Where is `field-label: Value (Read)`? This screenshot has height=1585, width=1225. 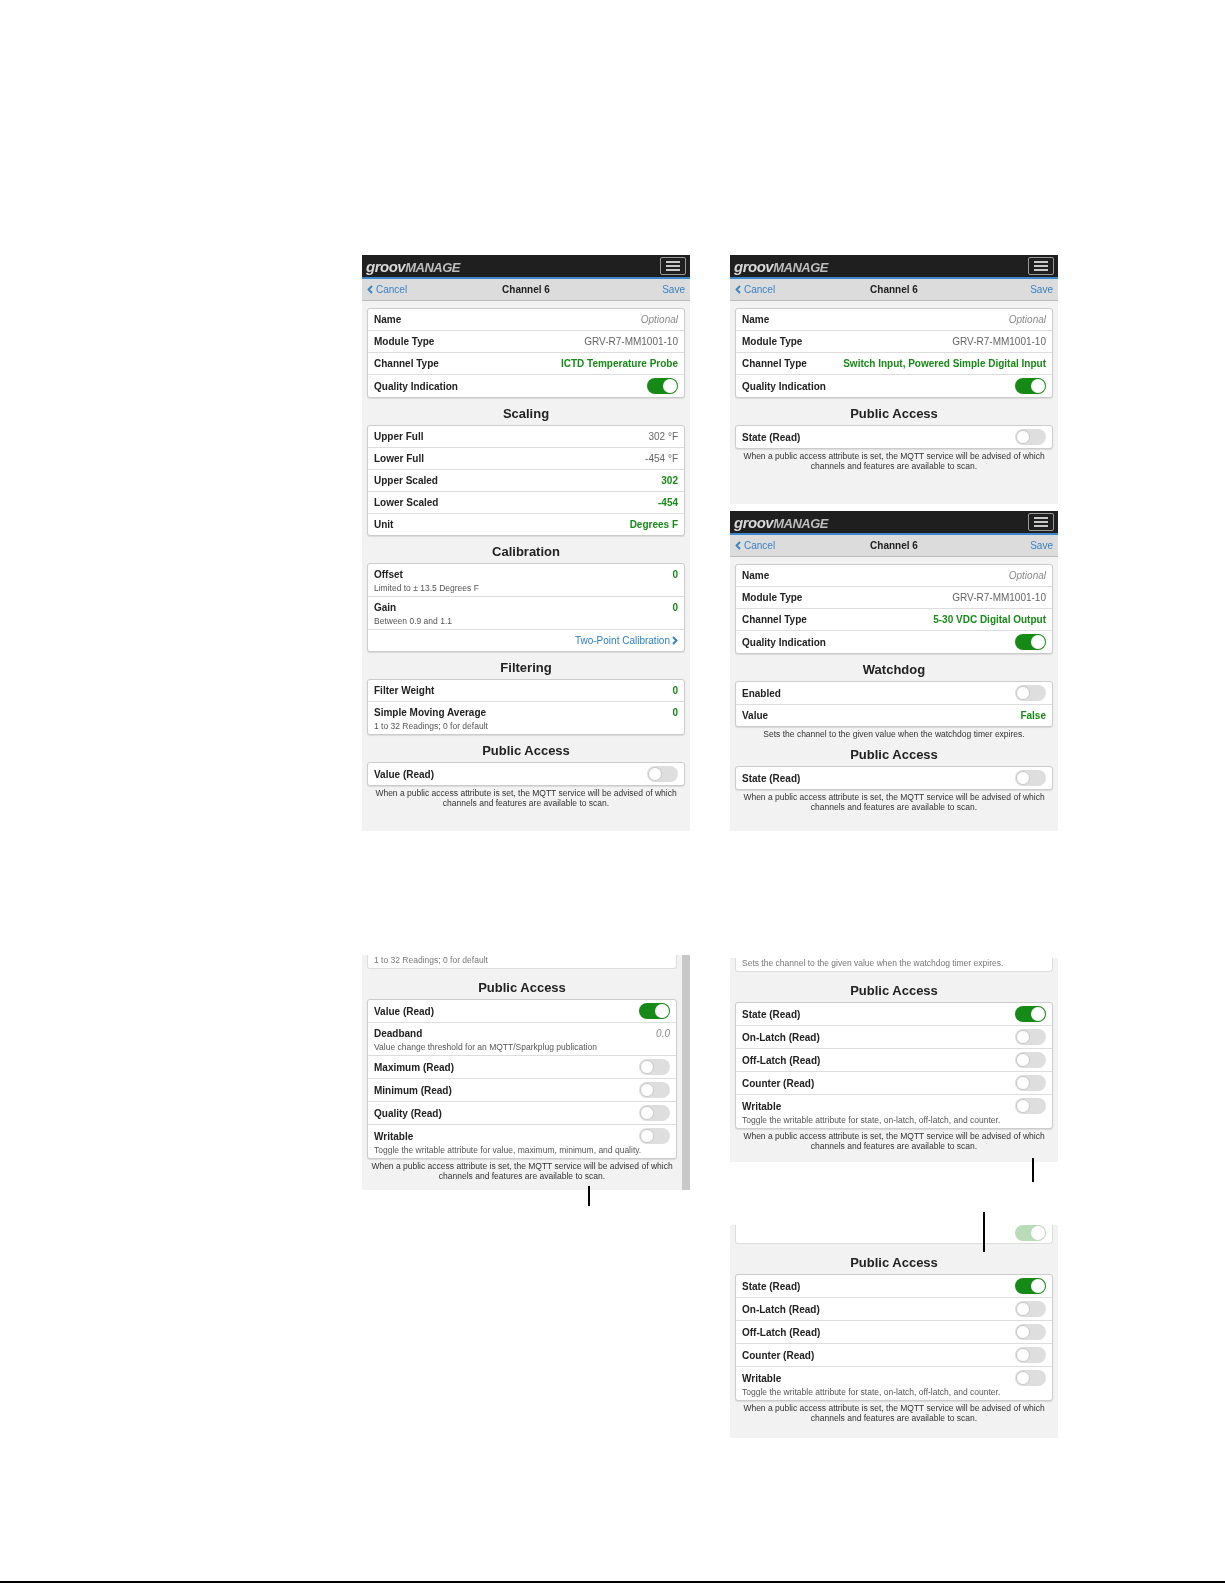 field-label: Value (Read) is located at coordinates (404, 1011).